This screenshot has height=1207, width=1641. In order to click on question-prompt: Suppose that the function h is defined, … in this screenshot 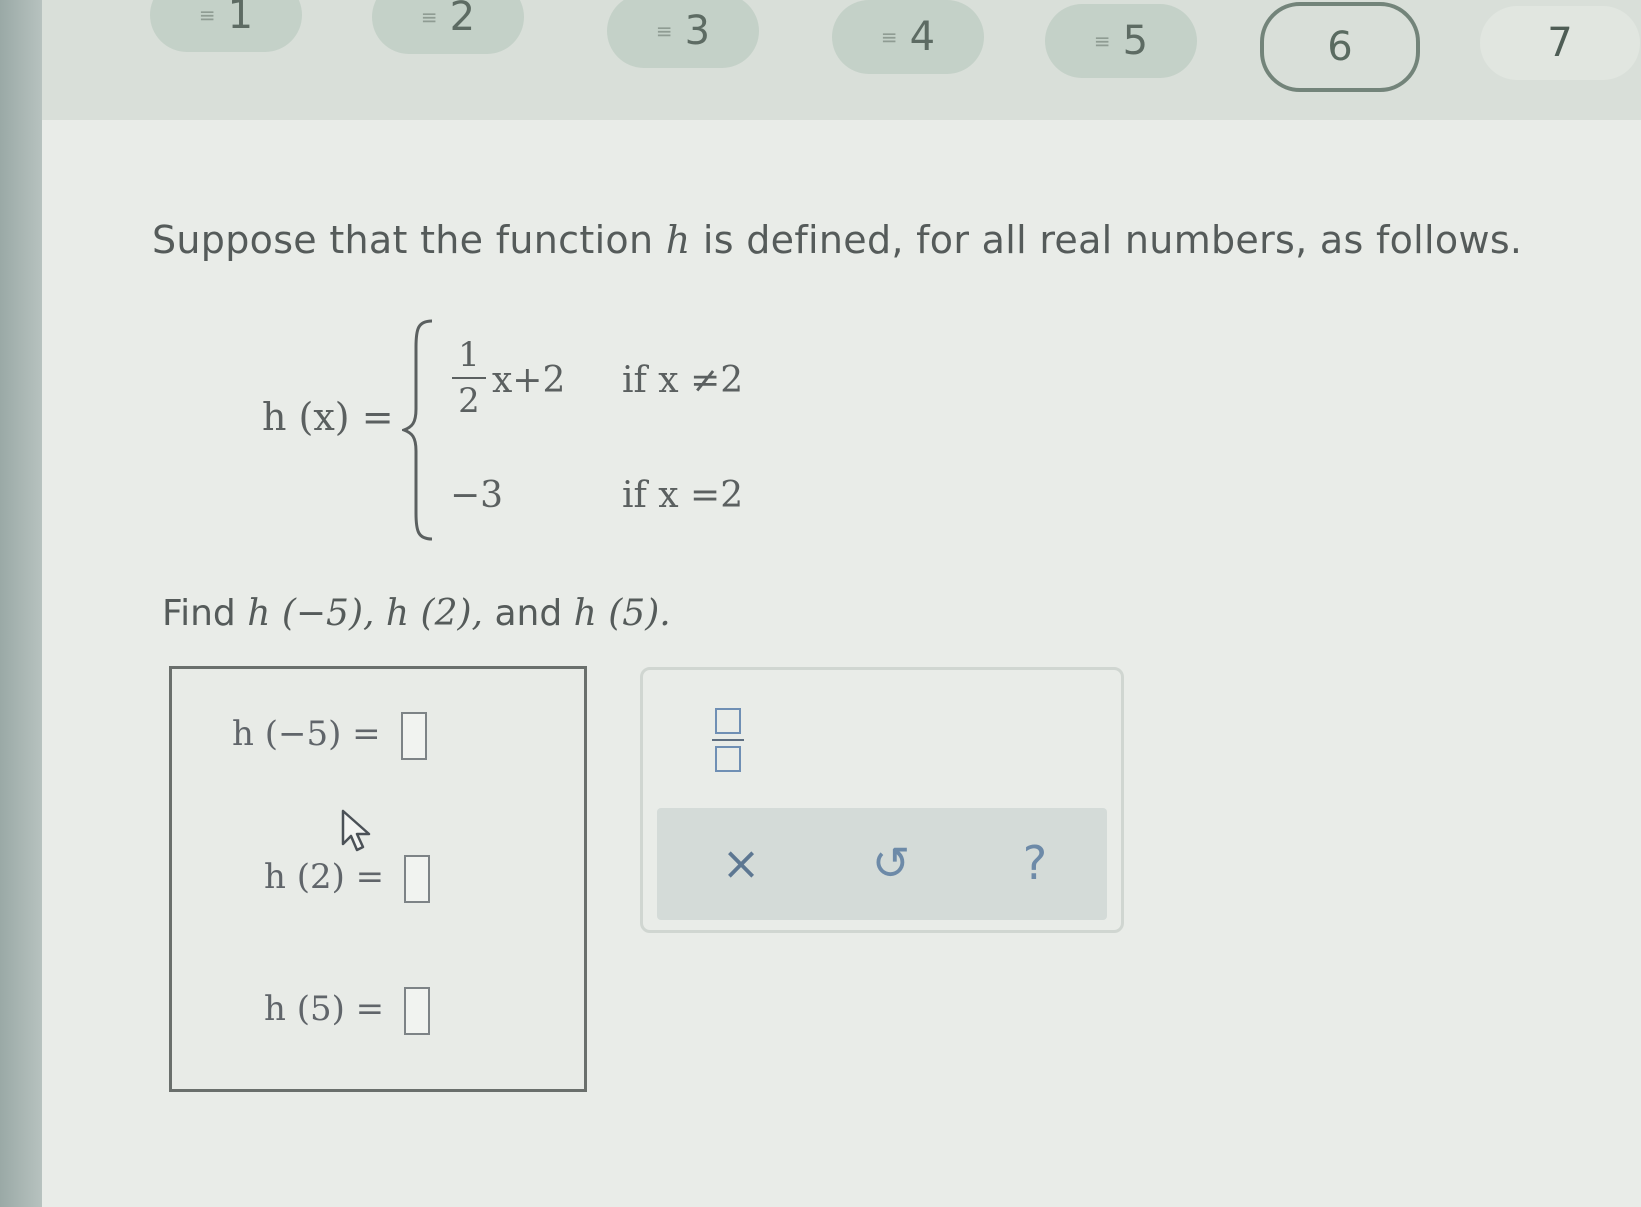, I will do `click(837, 240)`.